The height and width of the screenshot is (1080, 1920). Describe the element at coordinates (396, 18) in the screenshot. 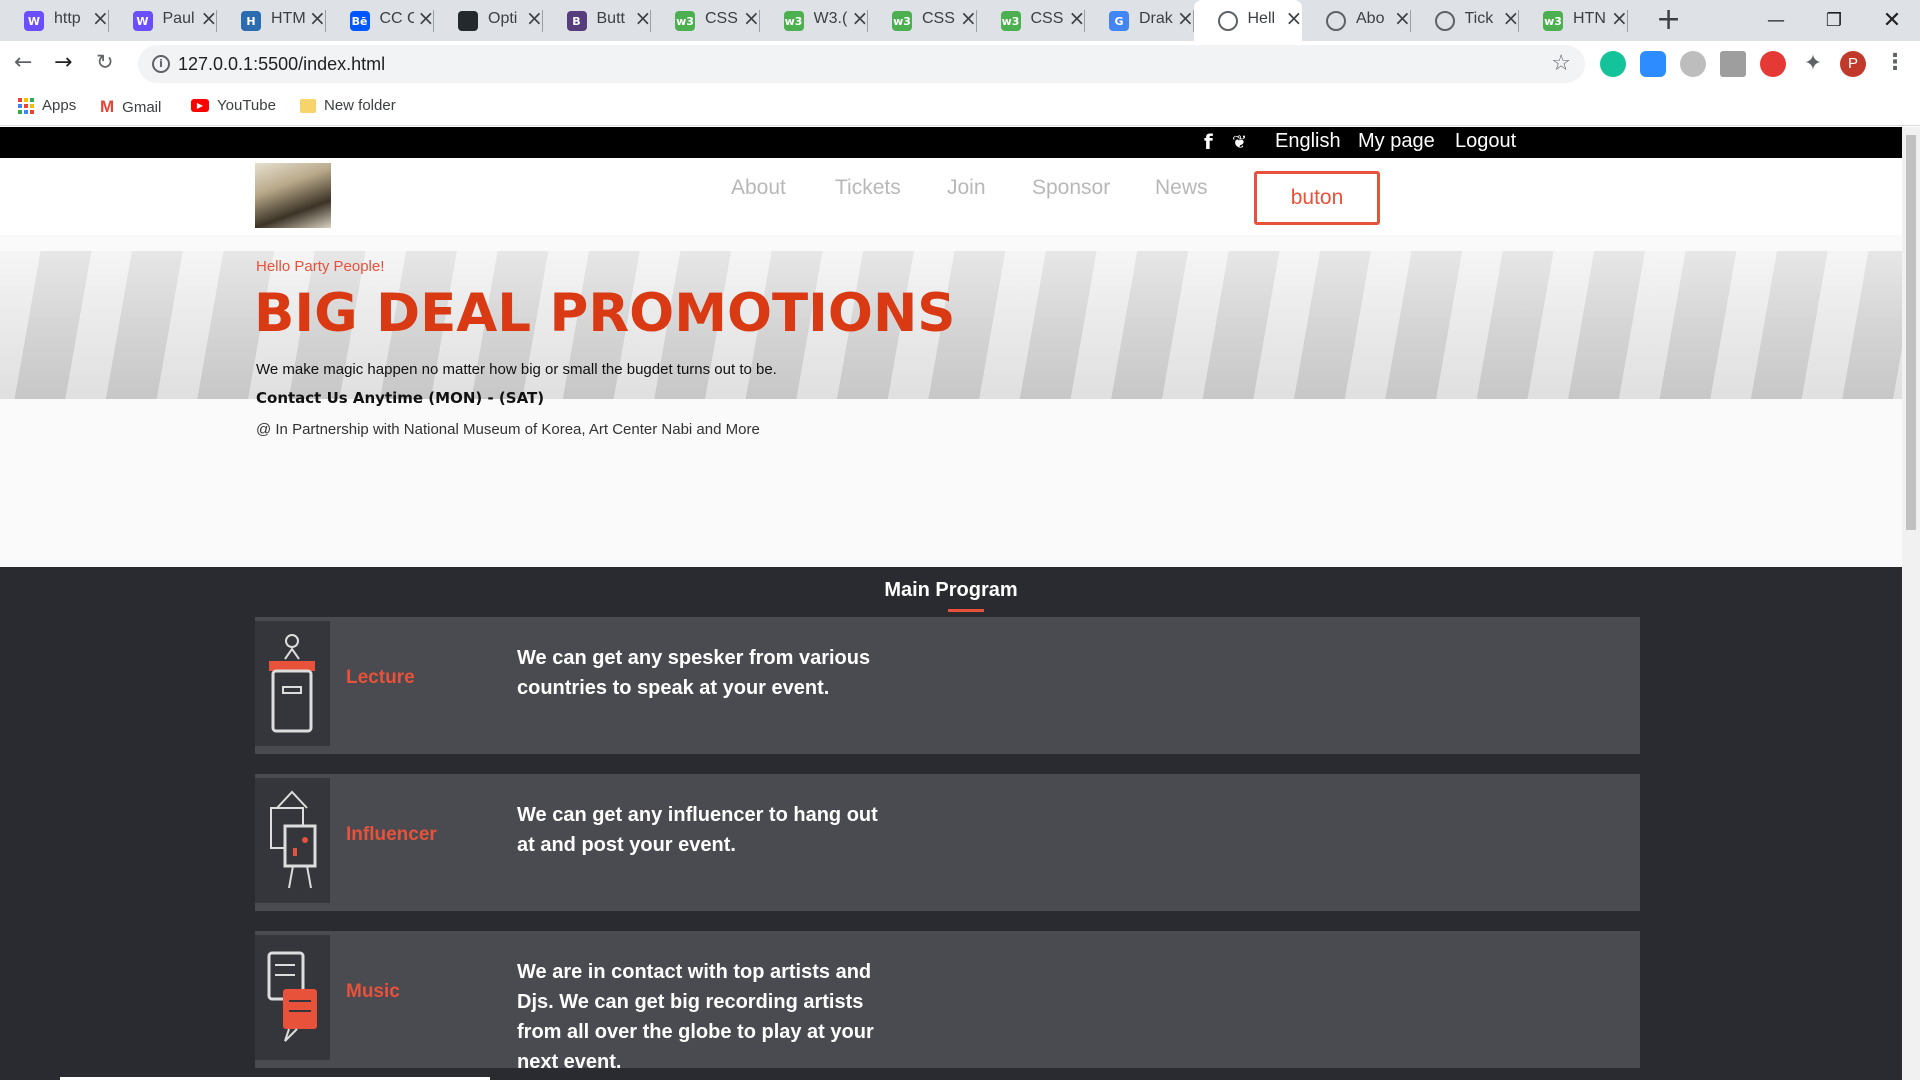

I see `tab-title: CC C` at that location.